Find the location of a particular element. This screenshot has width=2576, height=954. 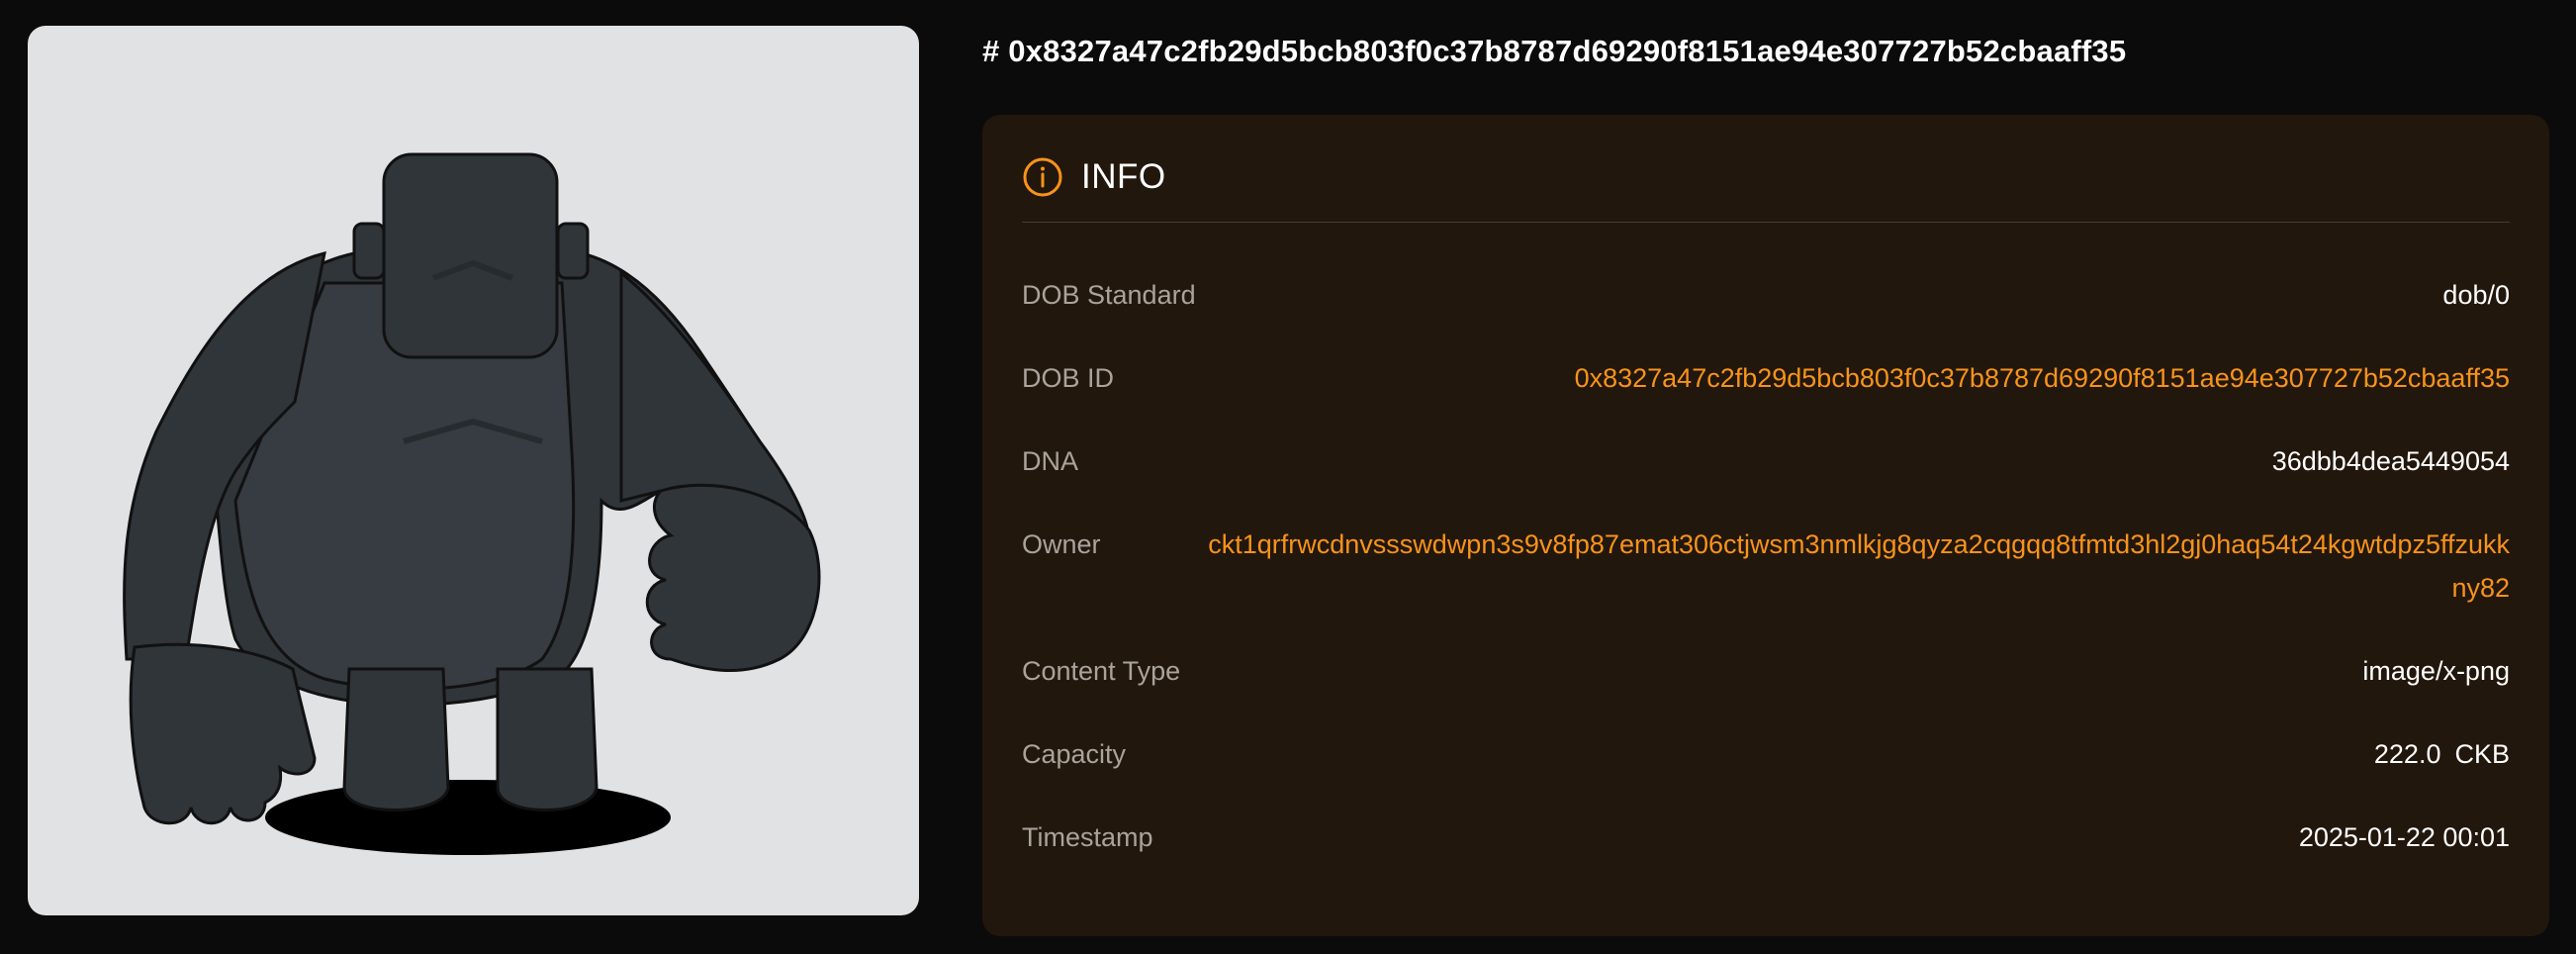

row-capacity: Capacity 222.0 CKB is located at coordinates (1766, 754).